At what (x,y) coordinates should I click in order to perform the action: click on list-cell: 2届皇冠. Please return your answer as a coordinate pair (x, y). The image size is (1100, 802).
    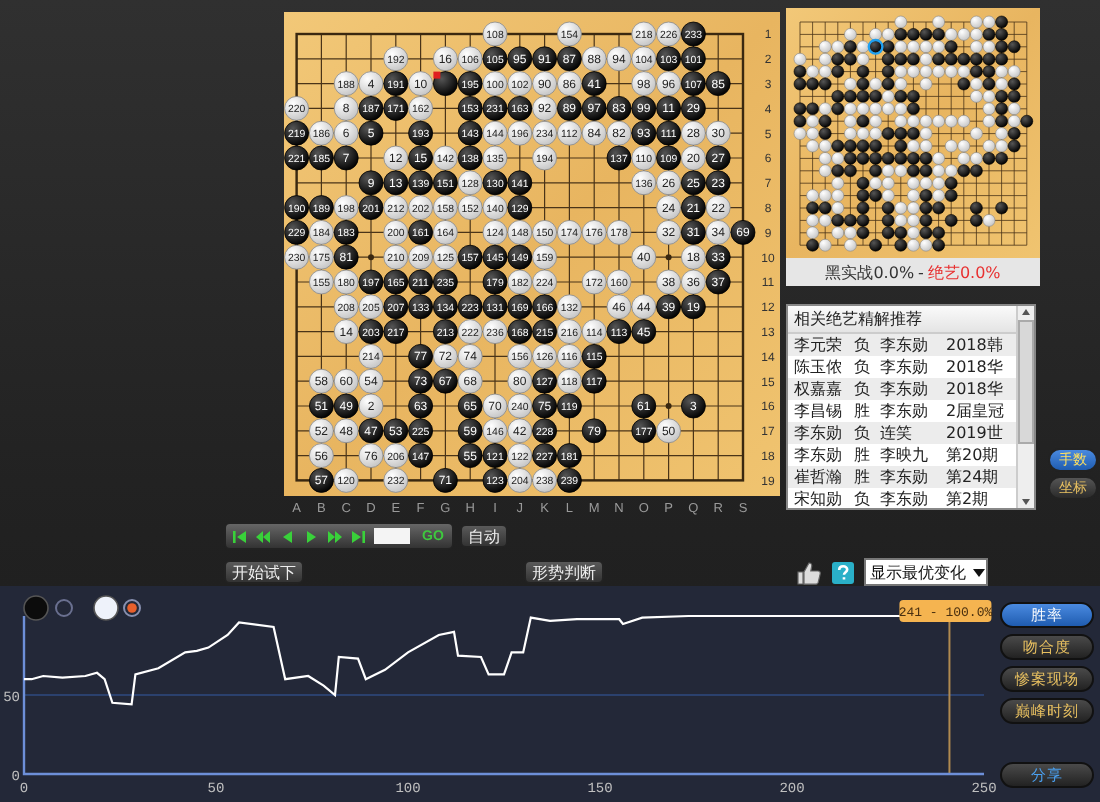
    Looking at the image, I should click on (975, 411).